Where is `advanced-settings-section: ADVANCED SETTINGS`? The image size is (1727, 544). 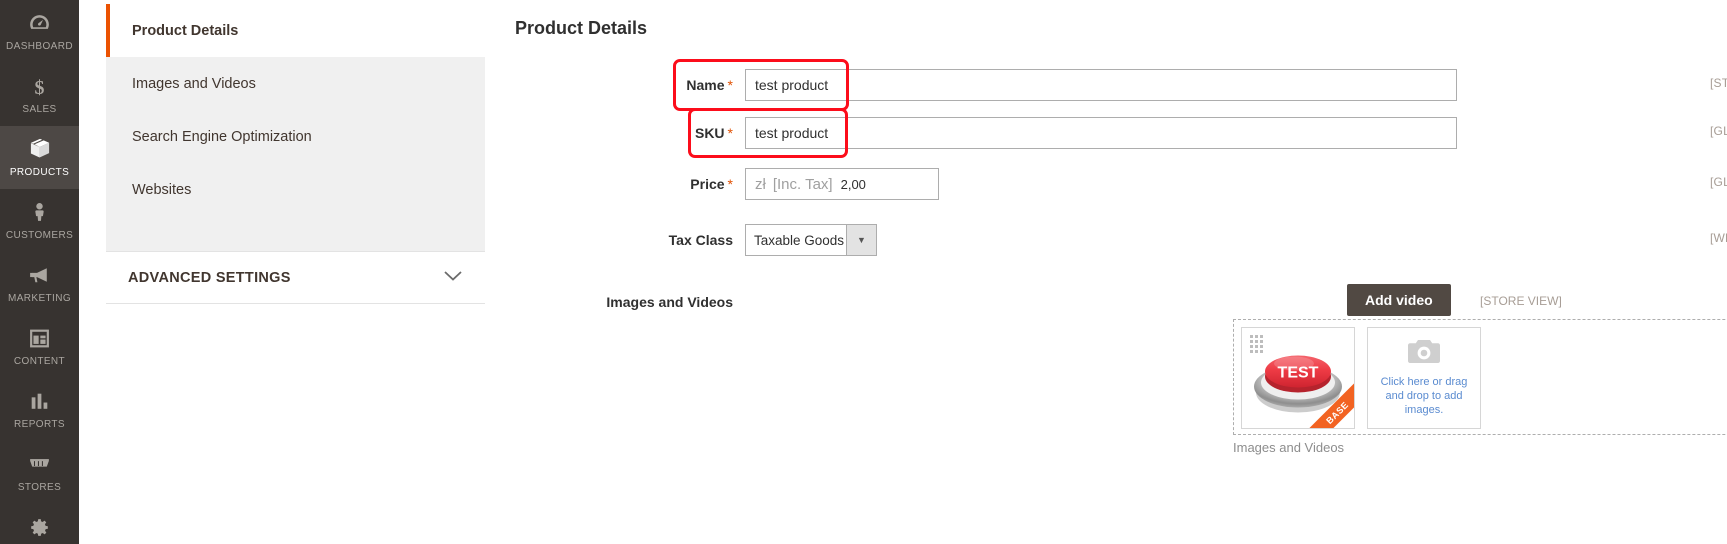 advanced-settings-section: ADVANCED SETTINGS is located at coordinates (295, 278).